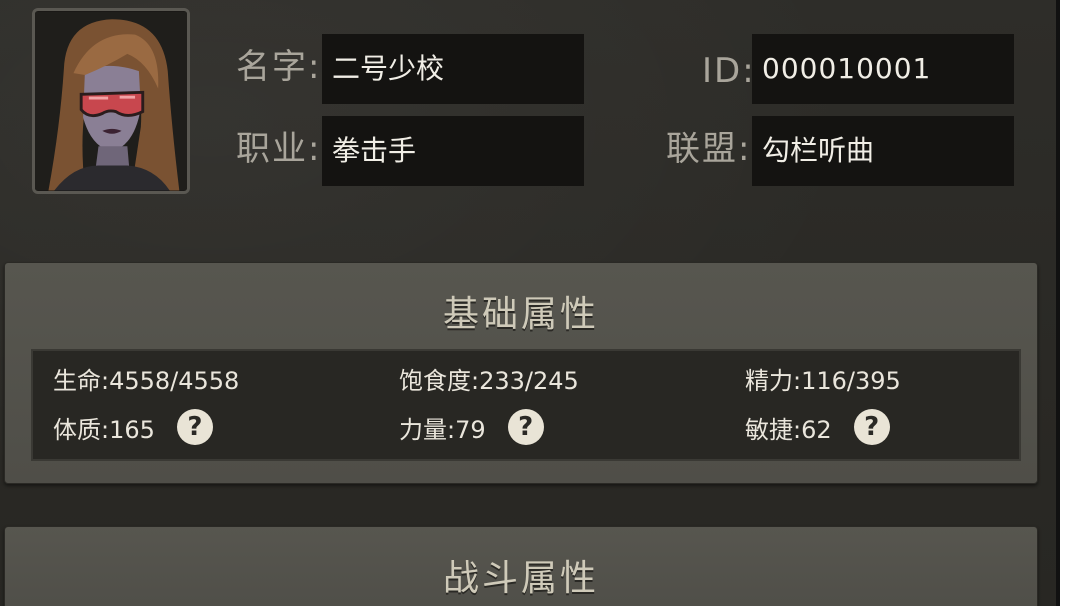 The height and width of the screenshot is (606, 1080). I want to click on alliance-value: 勾栏听曲, so click(883, 151).